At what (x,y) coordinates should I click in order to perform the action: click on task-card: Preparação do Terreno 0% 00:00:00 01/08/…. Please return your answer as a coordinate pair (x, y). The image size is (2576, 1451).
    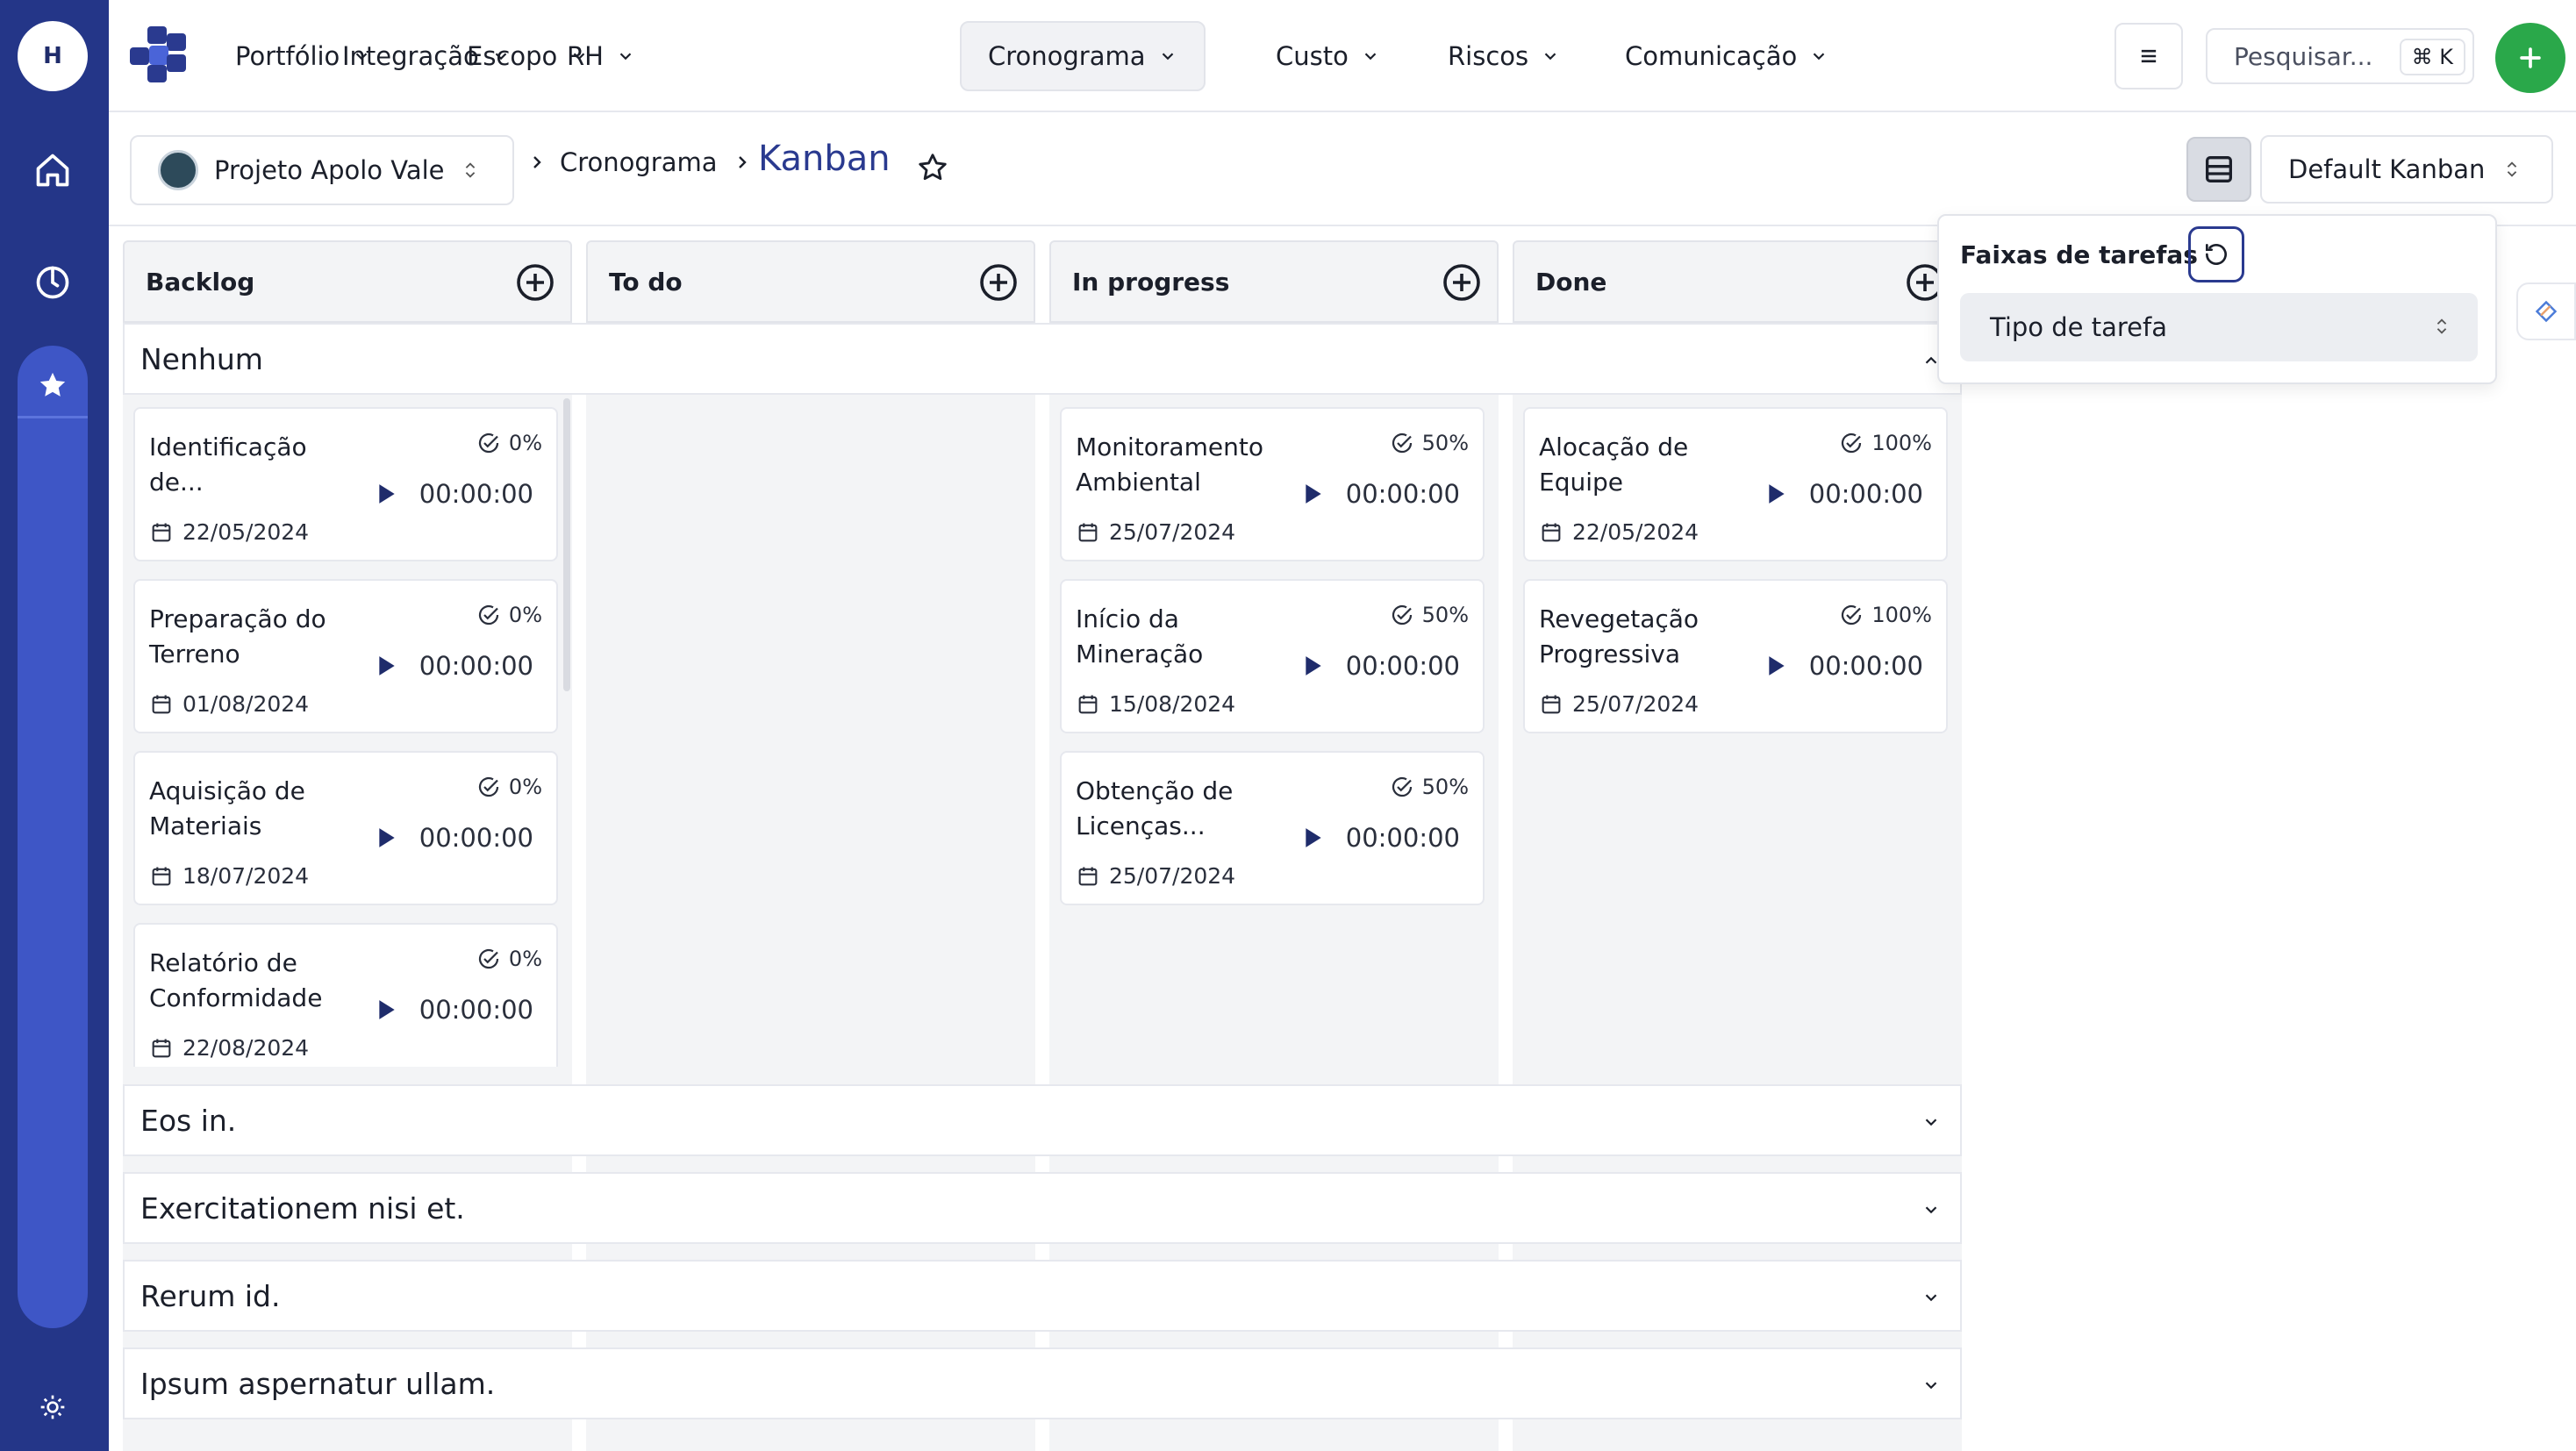
    Looking at the image, I should click on (345, 656).